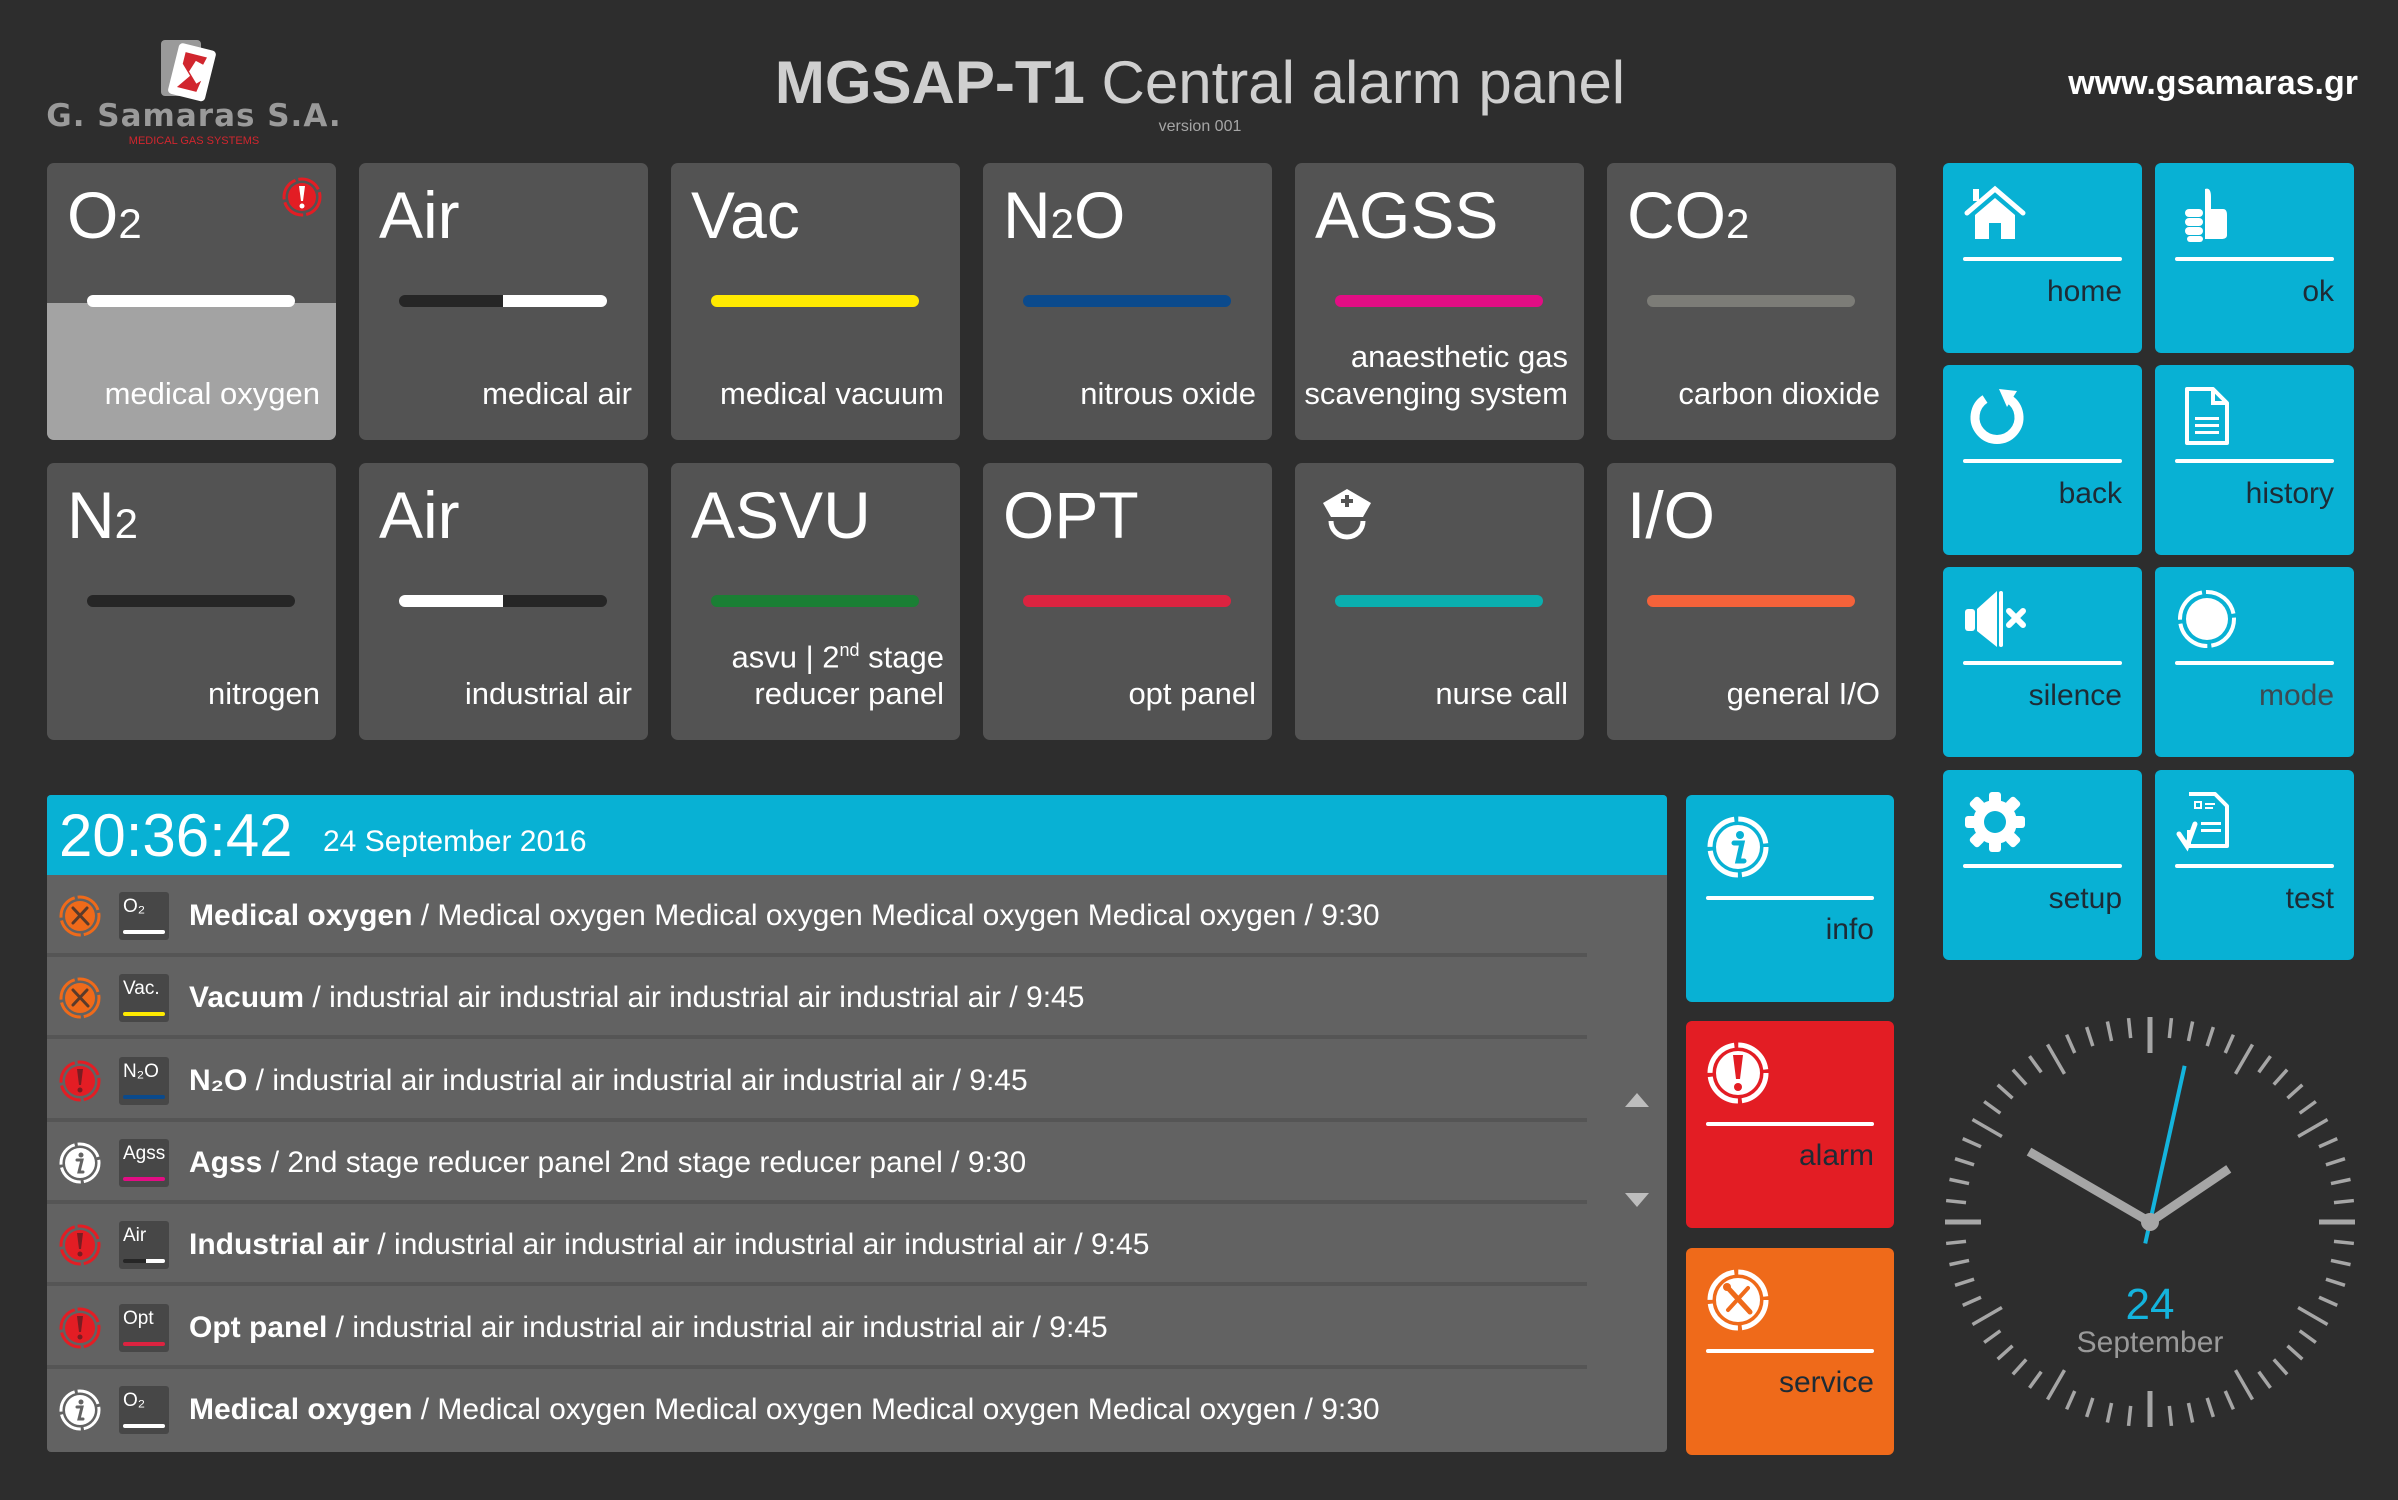 The width and height of the screenshot is (2398, 1500). I want to click on gas-tile: Vac medical vacuum, so click(815, 301).